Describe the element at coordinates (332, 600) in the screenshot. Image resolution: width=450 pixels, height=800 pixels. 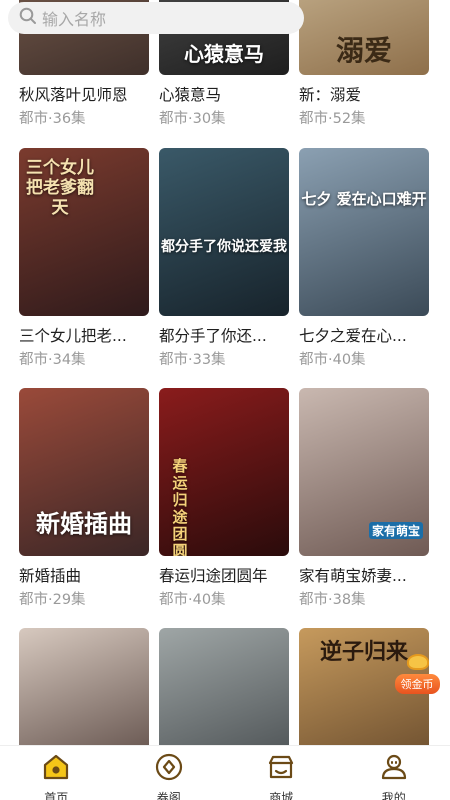
I see `drama-meta: 都市·38集` at that location.